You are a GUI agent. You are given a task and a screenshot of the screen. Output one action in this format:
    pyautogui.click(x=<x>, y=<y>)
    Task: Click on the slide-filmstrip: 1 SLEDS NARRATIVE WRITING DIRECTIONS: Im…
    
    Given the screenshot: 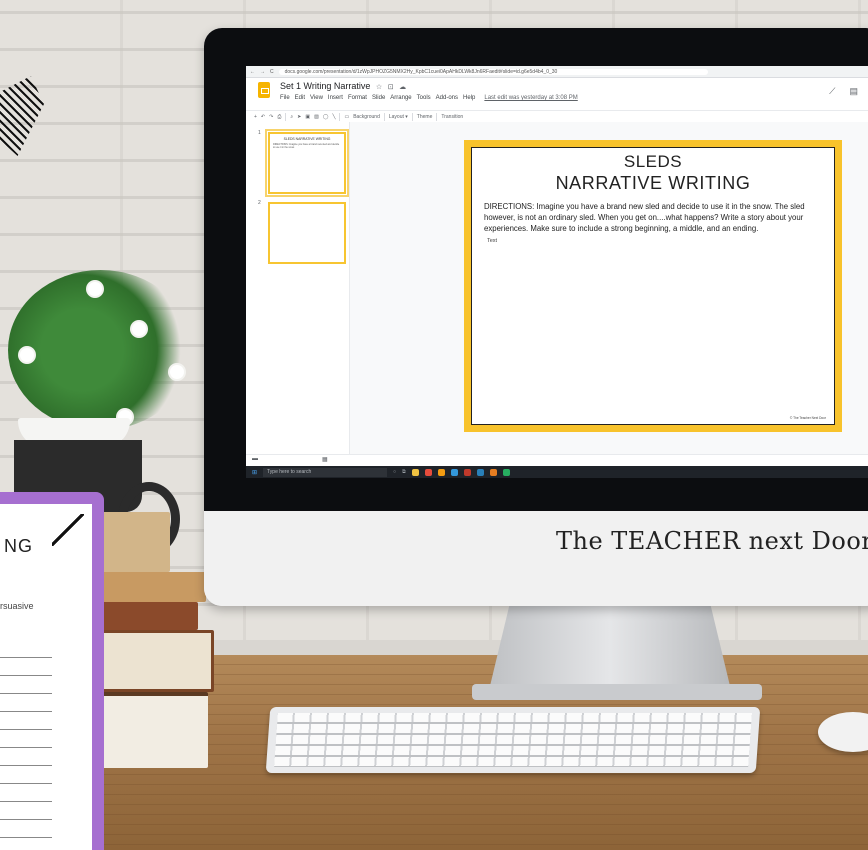 What is the action you would take?
    pyautogui.click(x=298, y=288)
    